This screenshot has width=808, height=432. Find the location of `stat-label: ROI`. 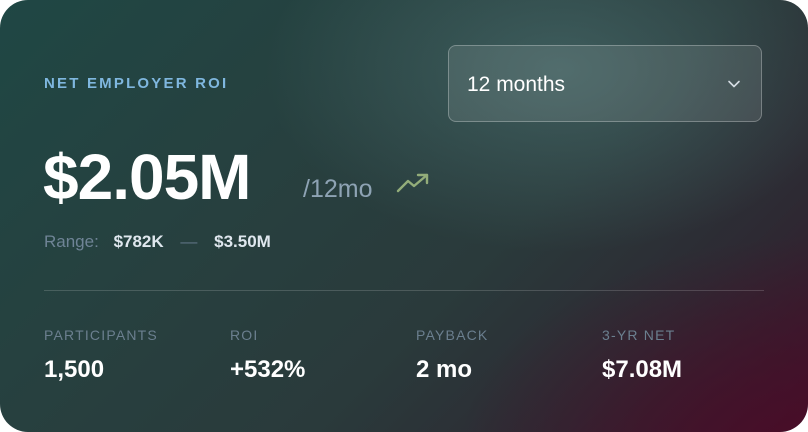

stat-label: ROI is located at coordinates (244, 335).